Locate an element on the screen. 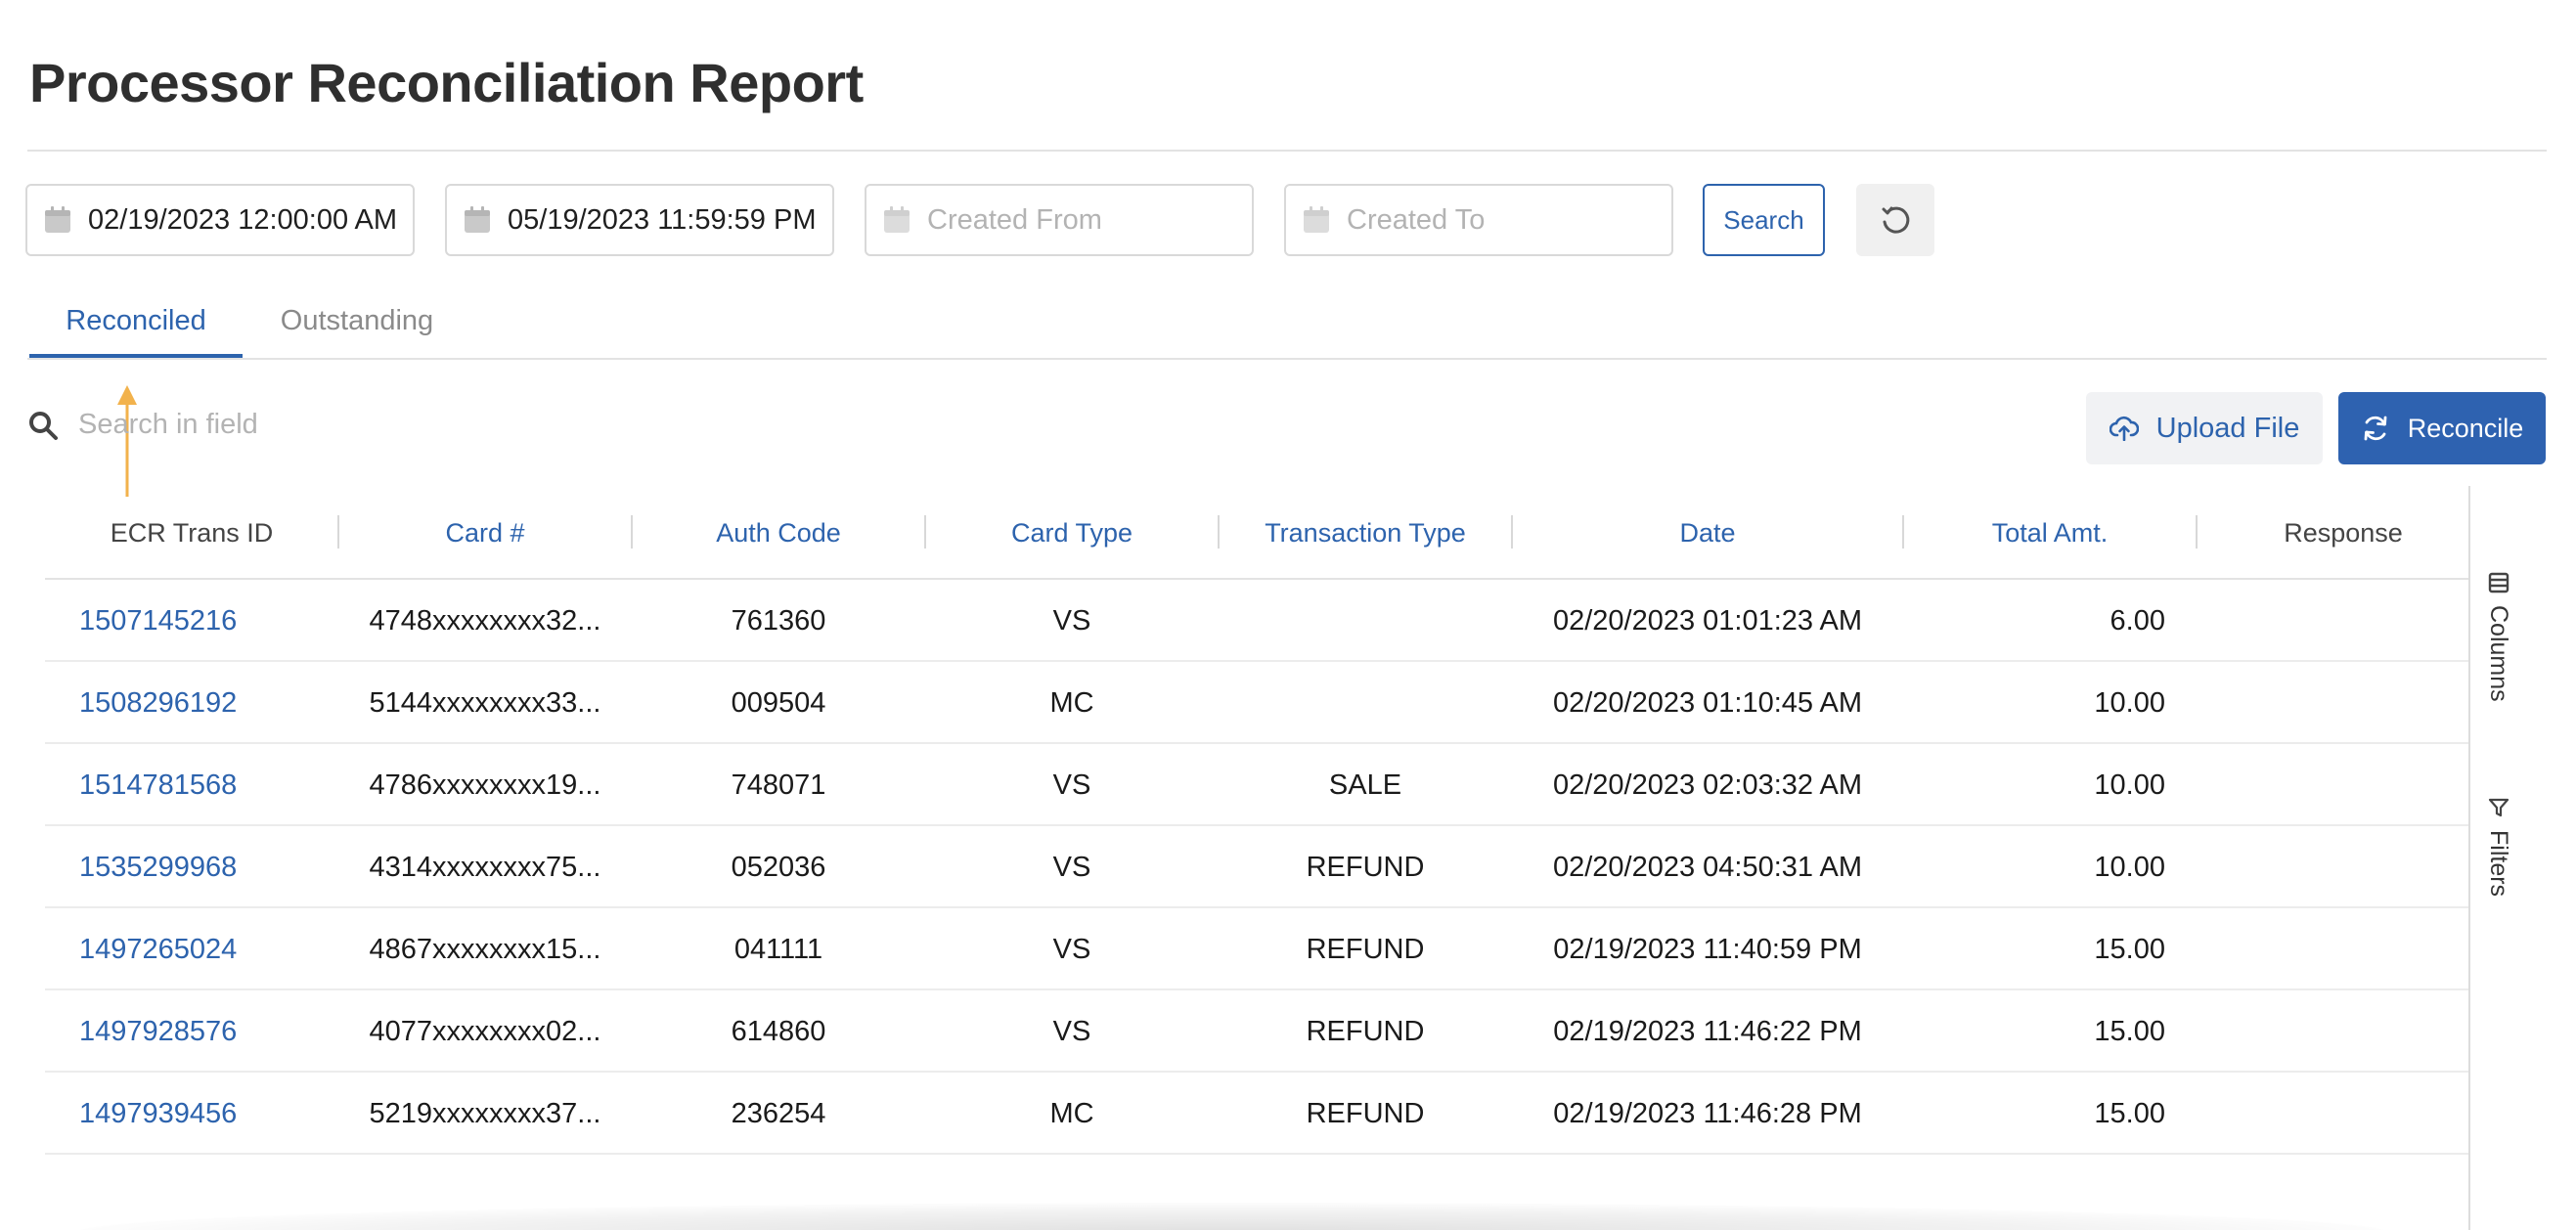 The width and height of the screenshot is (2576, 1230). reset-button is located at coordinates (1895, 220).